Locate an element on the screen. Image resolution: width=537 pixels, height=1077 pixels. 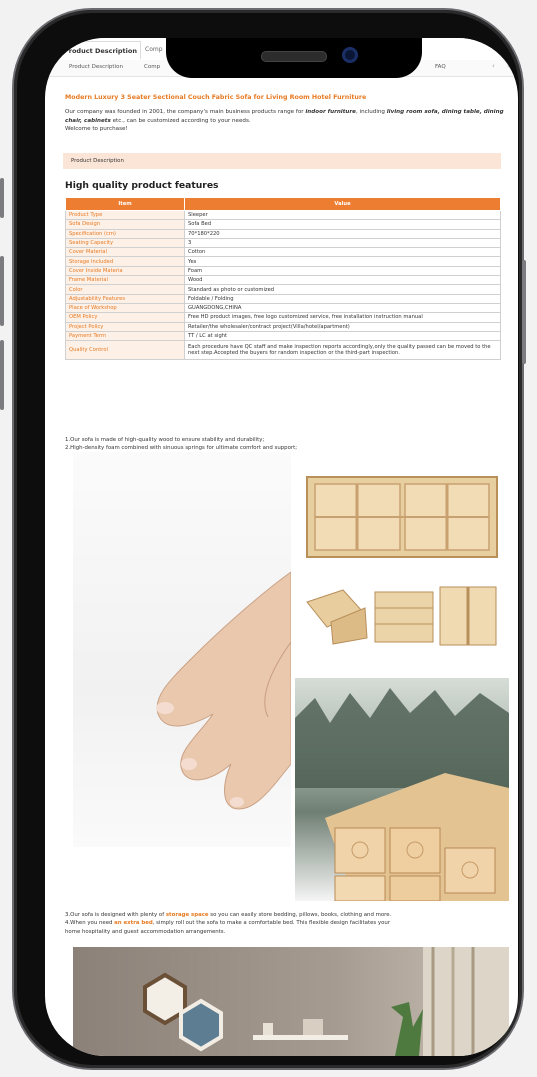
spec-row: Seating Capacity 3 is located at coordinates (283, 243).